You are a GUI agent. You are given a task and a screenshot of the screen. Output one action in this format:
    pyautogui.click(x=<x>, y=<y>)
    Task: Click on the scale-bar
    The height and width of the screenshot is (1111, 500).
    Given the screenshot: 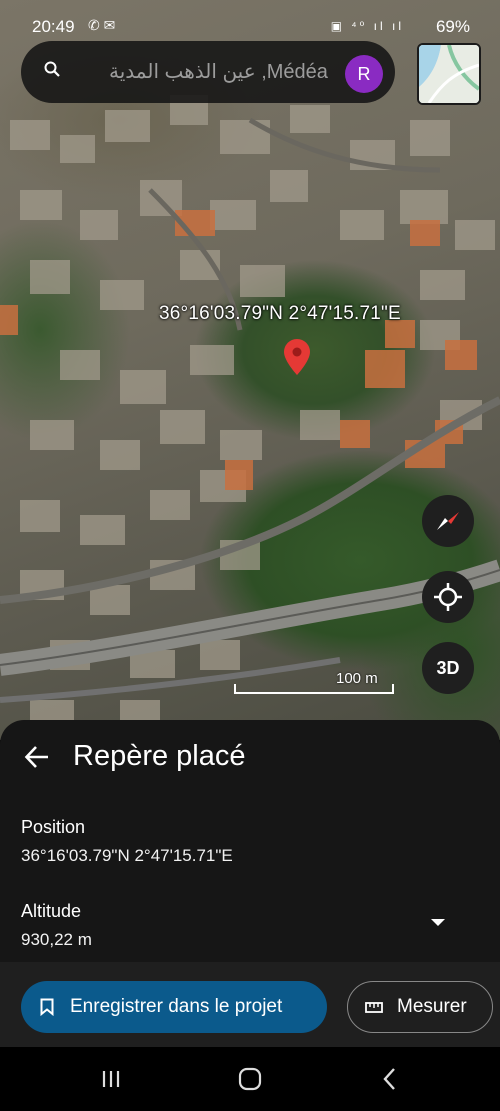 What is the action you would take?
    pyautogui.click(x=314, y=693)
    